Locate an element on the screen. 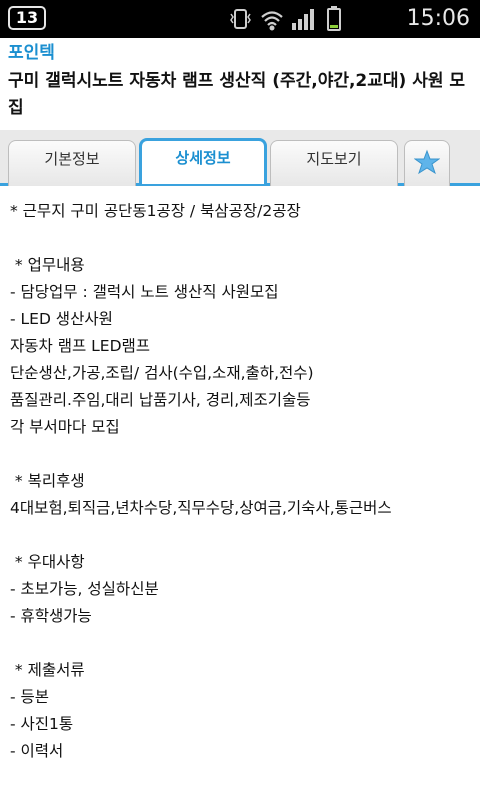 The width and height of the screenshot is (480, 800). description-line: 단순생산,가공,조립/ 검사(수입,소재,출하,전수) is located at coordinates (162, 373).